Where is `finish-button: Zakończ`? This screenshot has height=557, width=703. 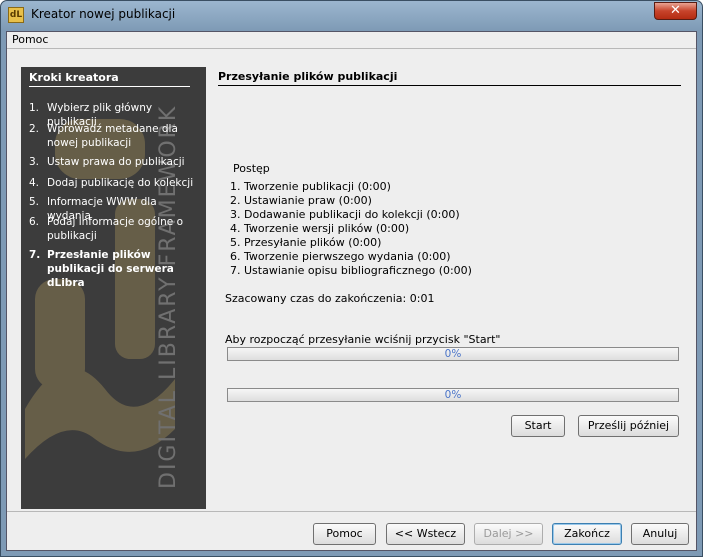 finish-button: Zakończ is located at coordinates (587, 534).